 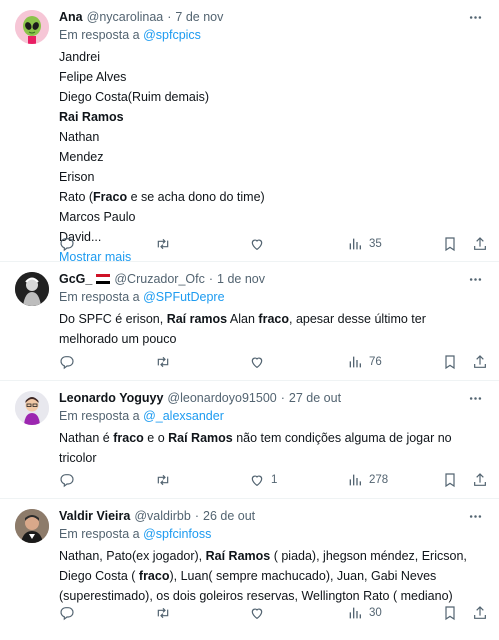 I want to click on text-line: Jandrei, so click(x=79, y=57).